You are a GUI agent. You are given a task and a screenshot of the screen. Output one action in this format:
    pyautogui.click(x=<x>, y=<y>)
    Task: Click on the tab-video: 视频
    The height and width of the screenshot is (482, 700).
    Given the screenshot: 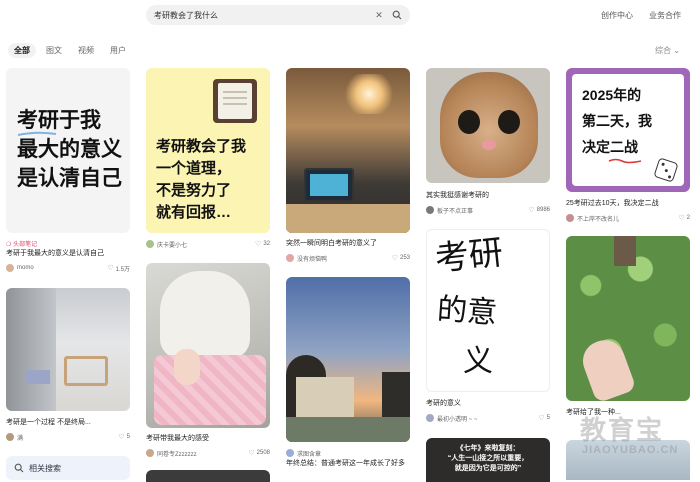 What is the action you would take?
    pyautogui.click(x=86, y=50)
    